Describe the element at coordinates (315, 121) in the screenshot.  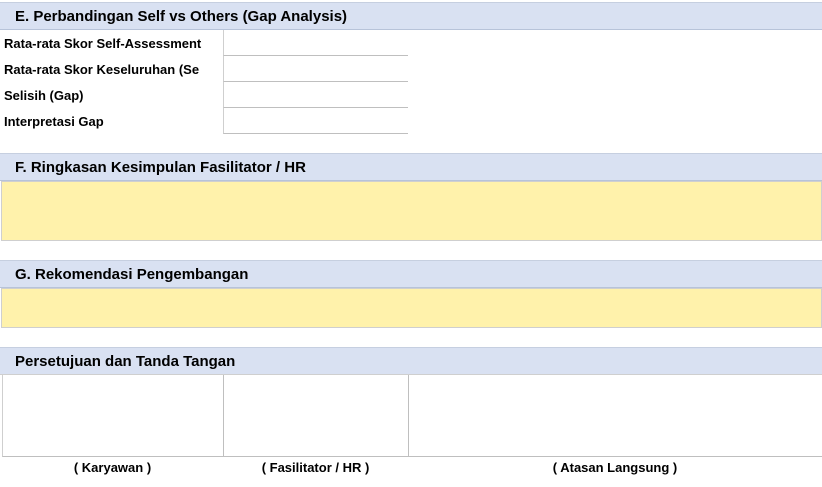
I see `gap-row-value-interpretation` at that location.